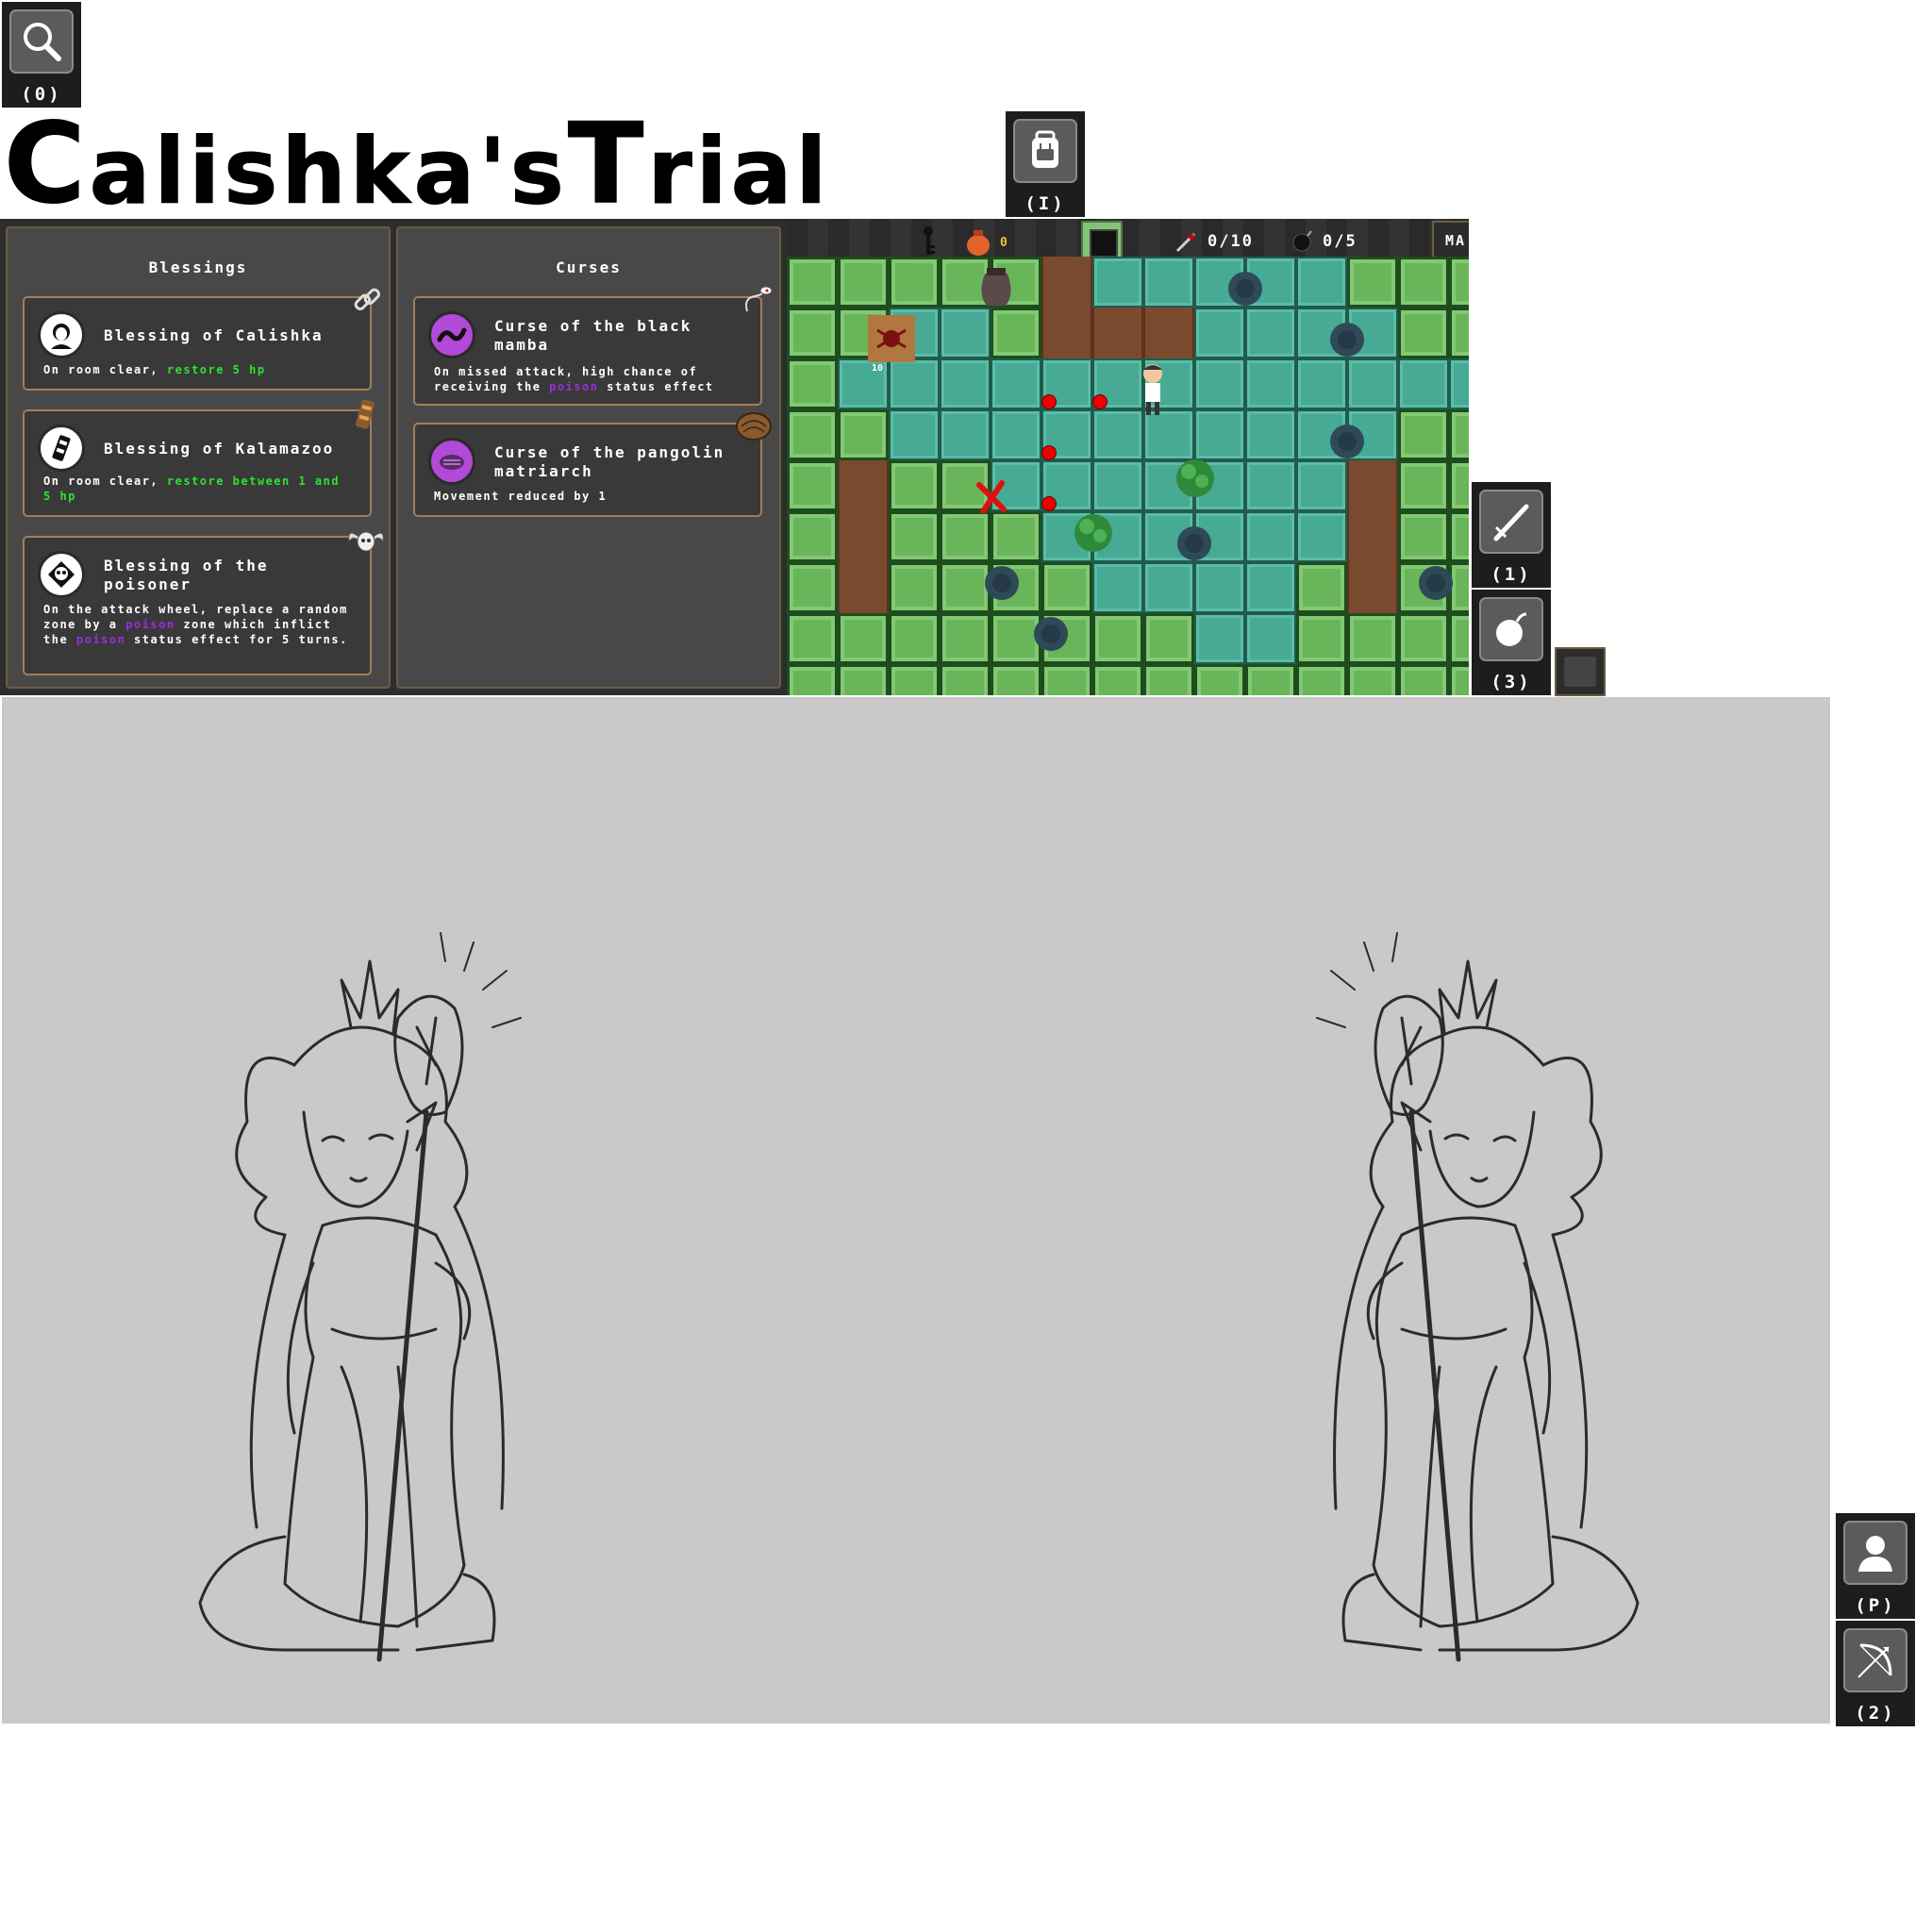  I want to click on bow-hotkey-button: (2), so click(1876, 1674).